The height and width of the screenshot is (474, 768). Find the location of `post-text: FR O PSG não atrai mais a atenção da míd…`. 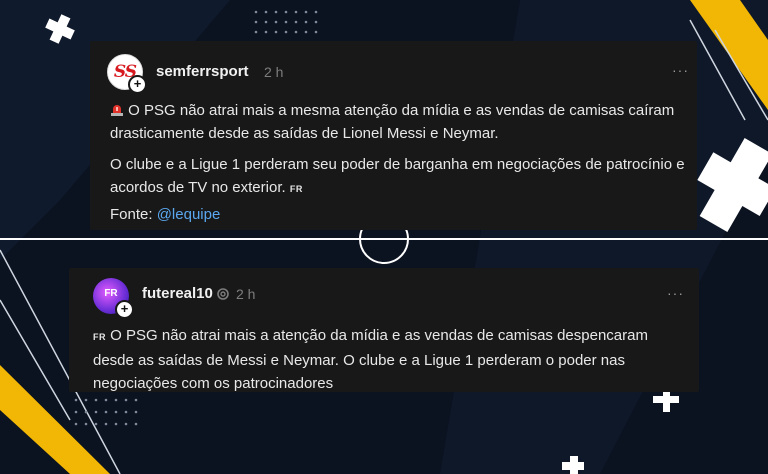

post-text: FR O PSG não atrai mais a atenção da míd… is located at coordinates (390, 359).